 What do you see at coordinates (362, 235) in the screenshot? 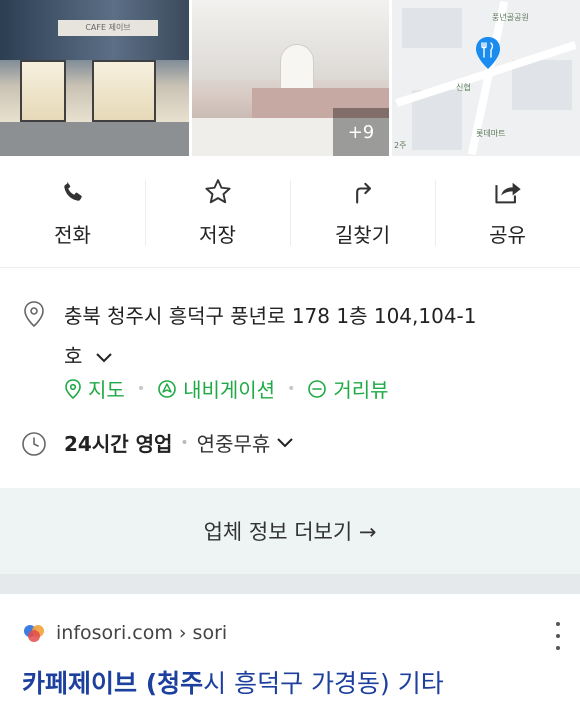
I see `directions-label: 길찾기` at bounding box center [362, 235].